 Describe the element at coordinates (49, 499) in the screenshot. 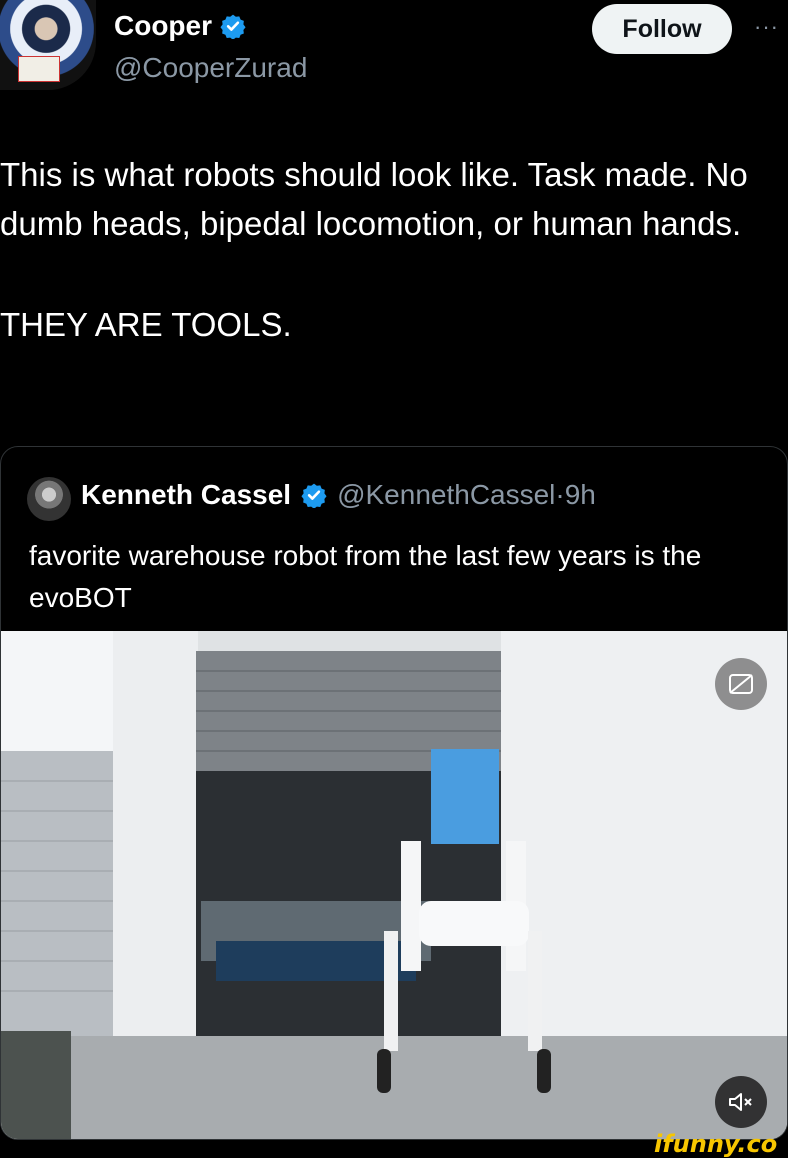

I see `quoted-author-avatar` at that location.